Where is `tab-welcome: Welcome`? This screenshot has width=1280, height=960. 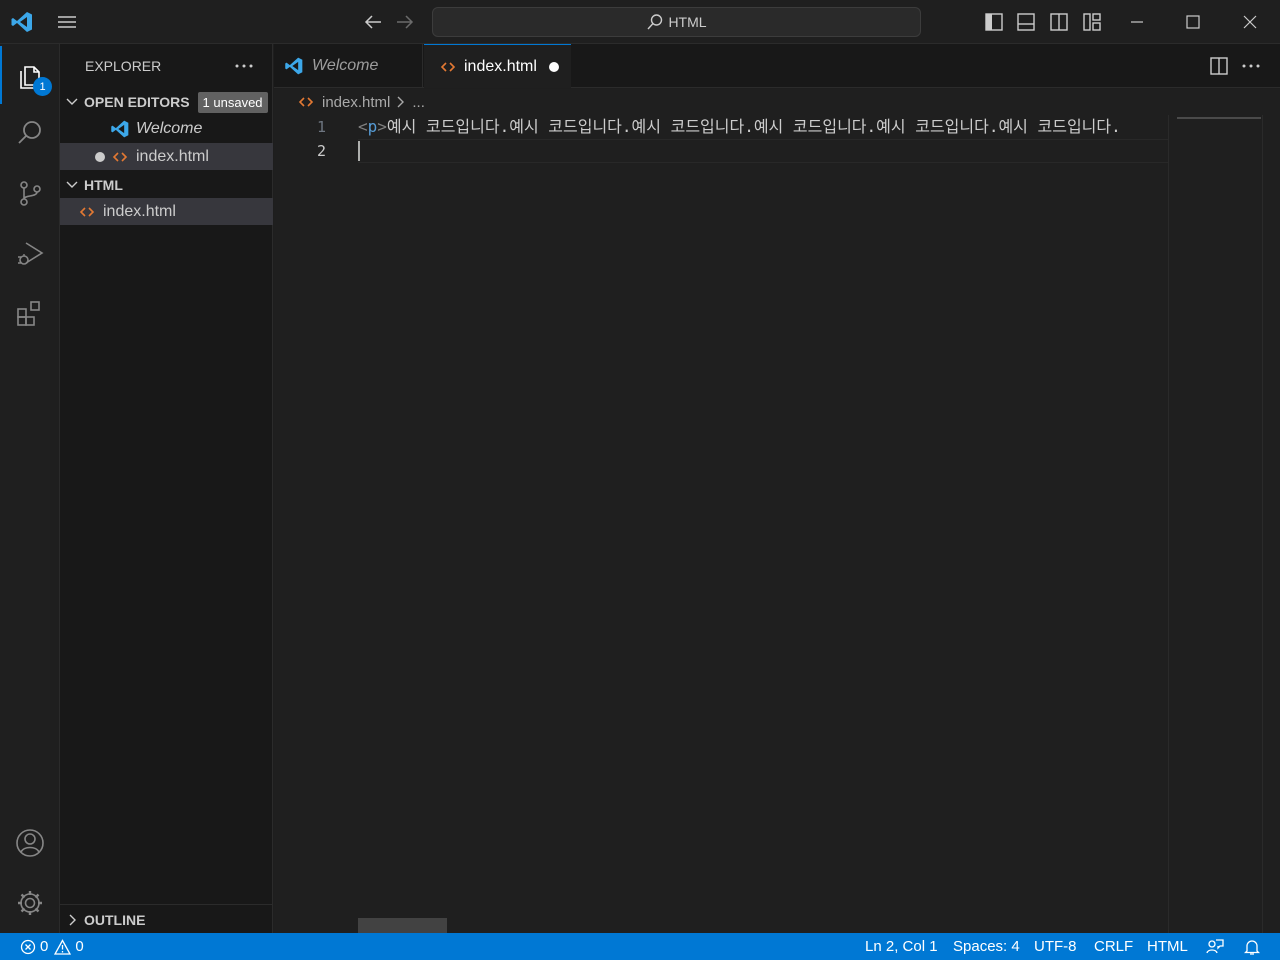
tab-welcome: Welcome is located at coordinates (348, 66).